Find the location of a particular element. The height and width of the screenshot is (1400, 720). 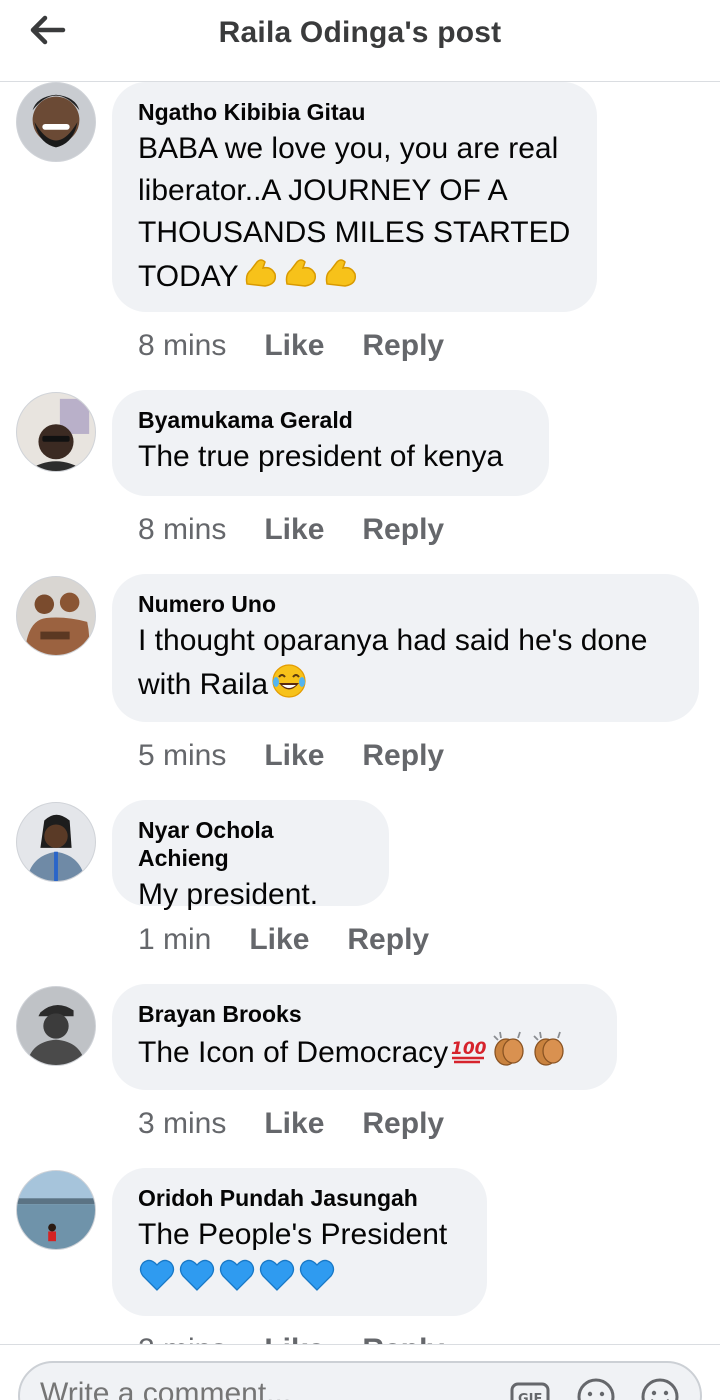

comment-input is located at coordinates (270, 1388).